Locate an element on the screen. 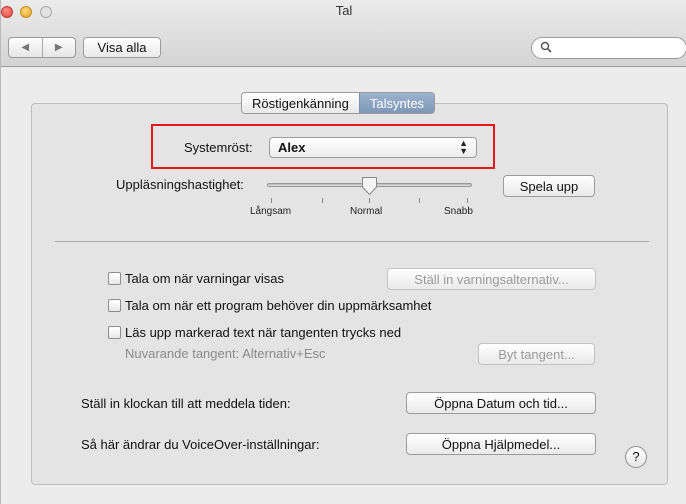 The width and height of the screenshot is (686, 504). play-button: Spela upp is located at coordinates (549, 186).